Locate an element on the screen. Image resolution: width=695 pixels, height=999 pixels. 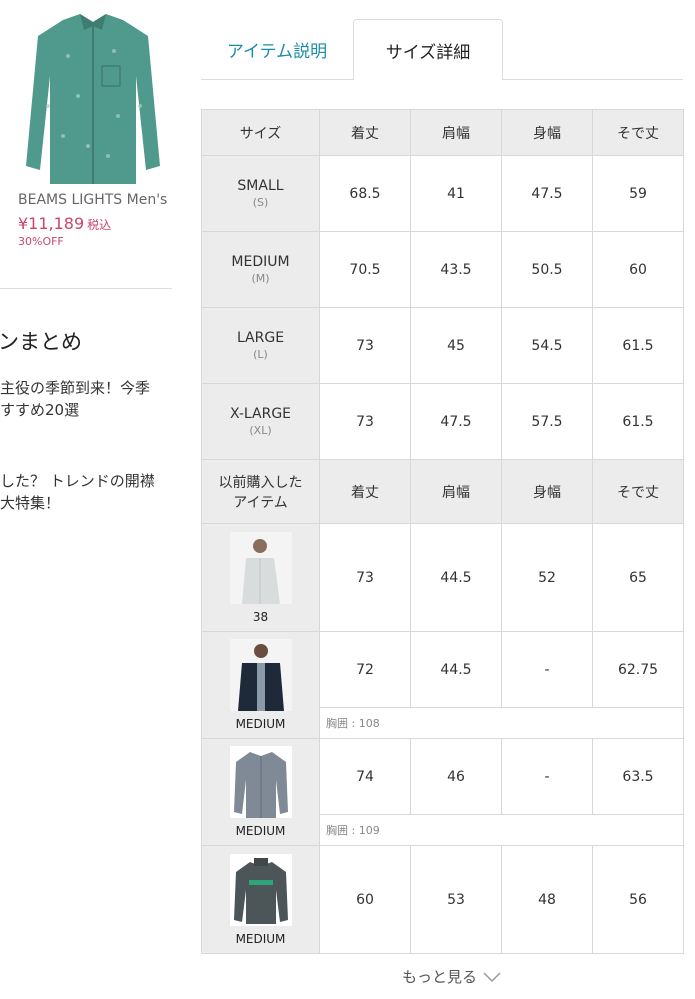
purchased-row: MEDIUM 60 53 48 56 is located at coordinates (442, 899).